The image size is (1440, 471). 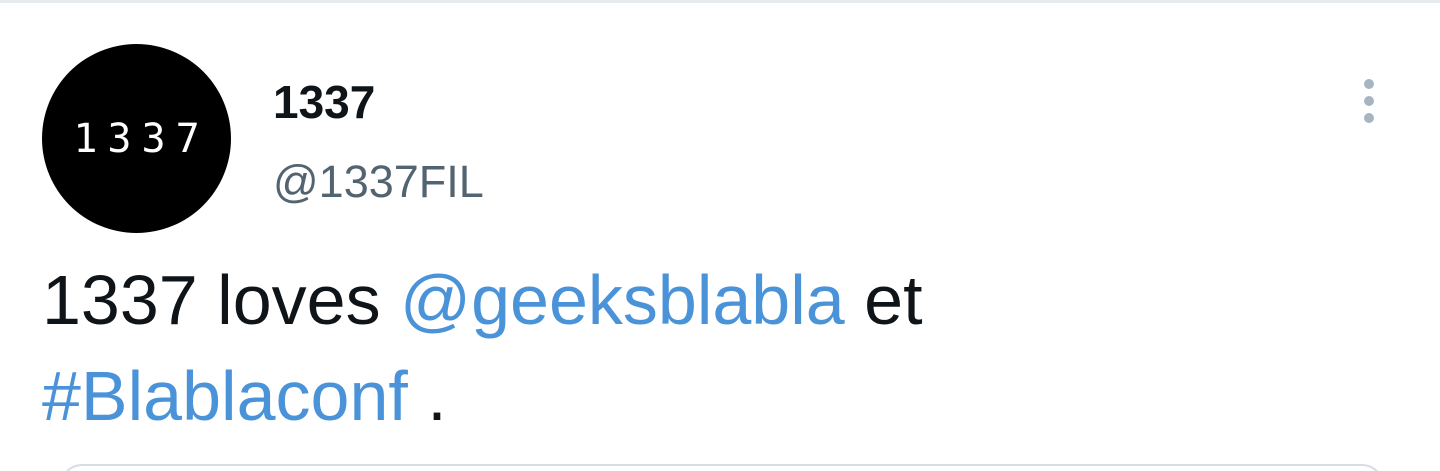 I want to click on avatar: 1337, so click(x=136, y=138).